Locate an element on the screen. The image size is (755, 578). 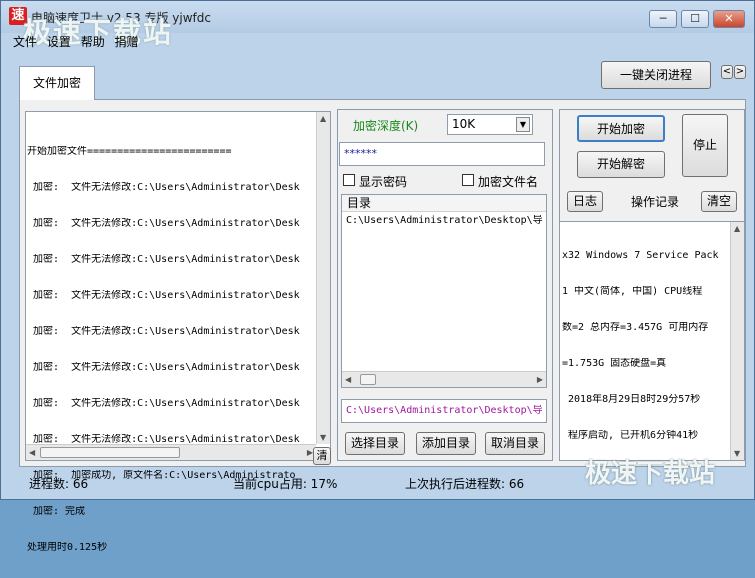
encrypt-filename-label: 加密文件名 is located at coordinates (508, 182).